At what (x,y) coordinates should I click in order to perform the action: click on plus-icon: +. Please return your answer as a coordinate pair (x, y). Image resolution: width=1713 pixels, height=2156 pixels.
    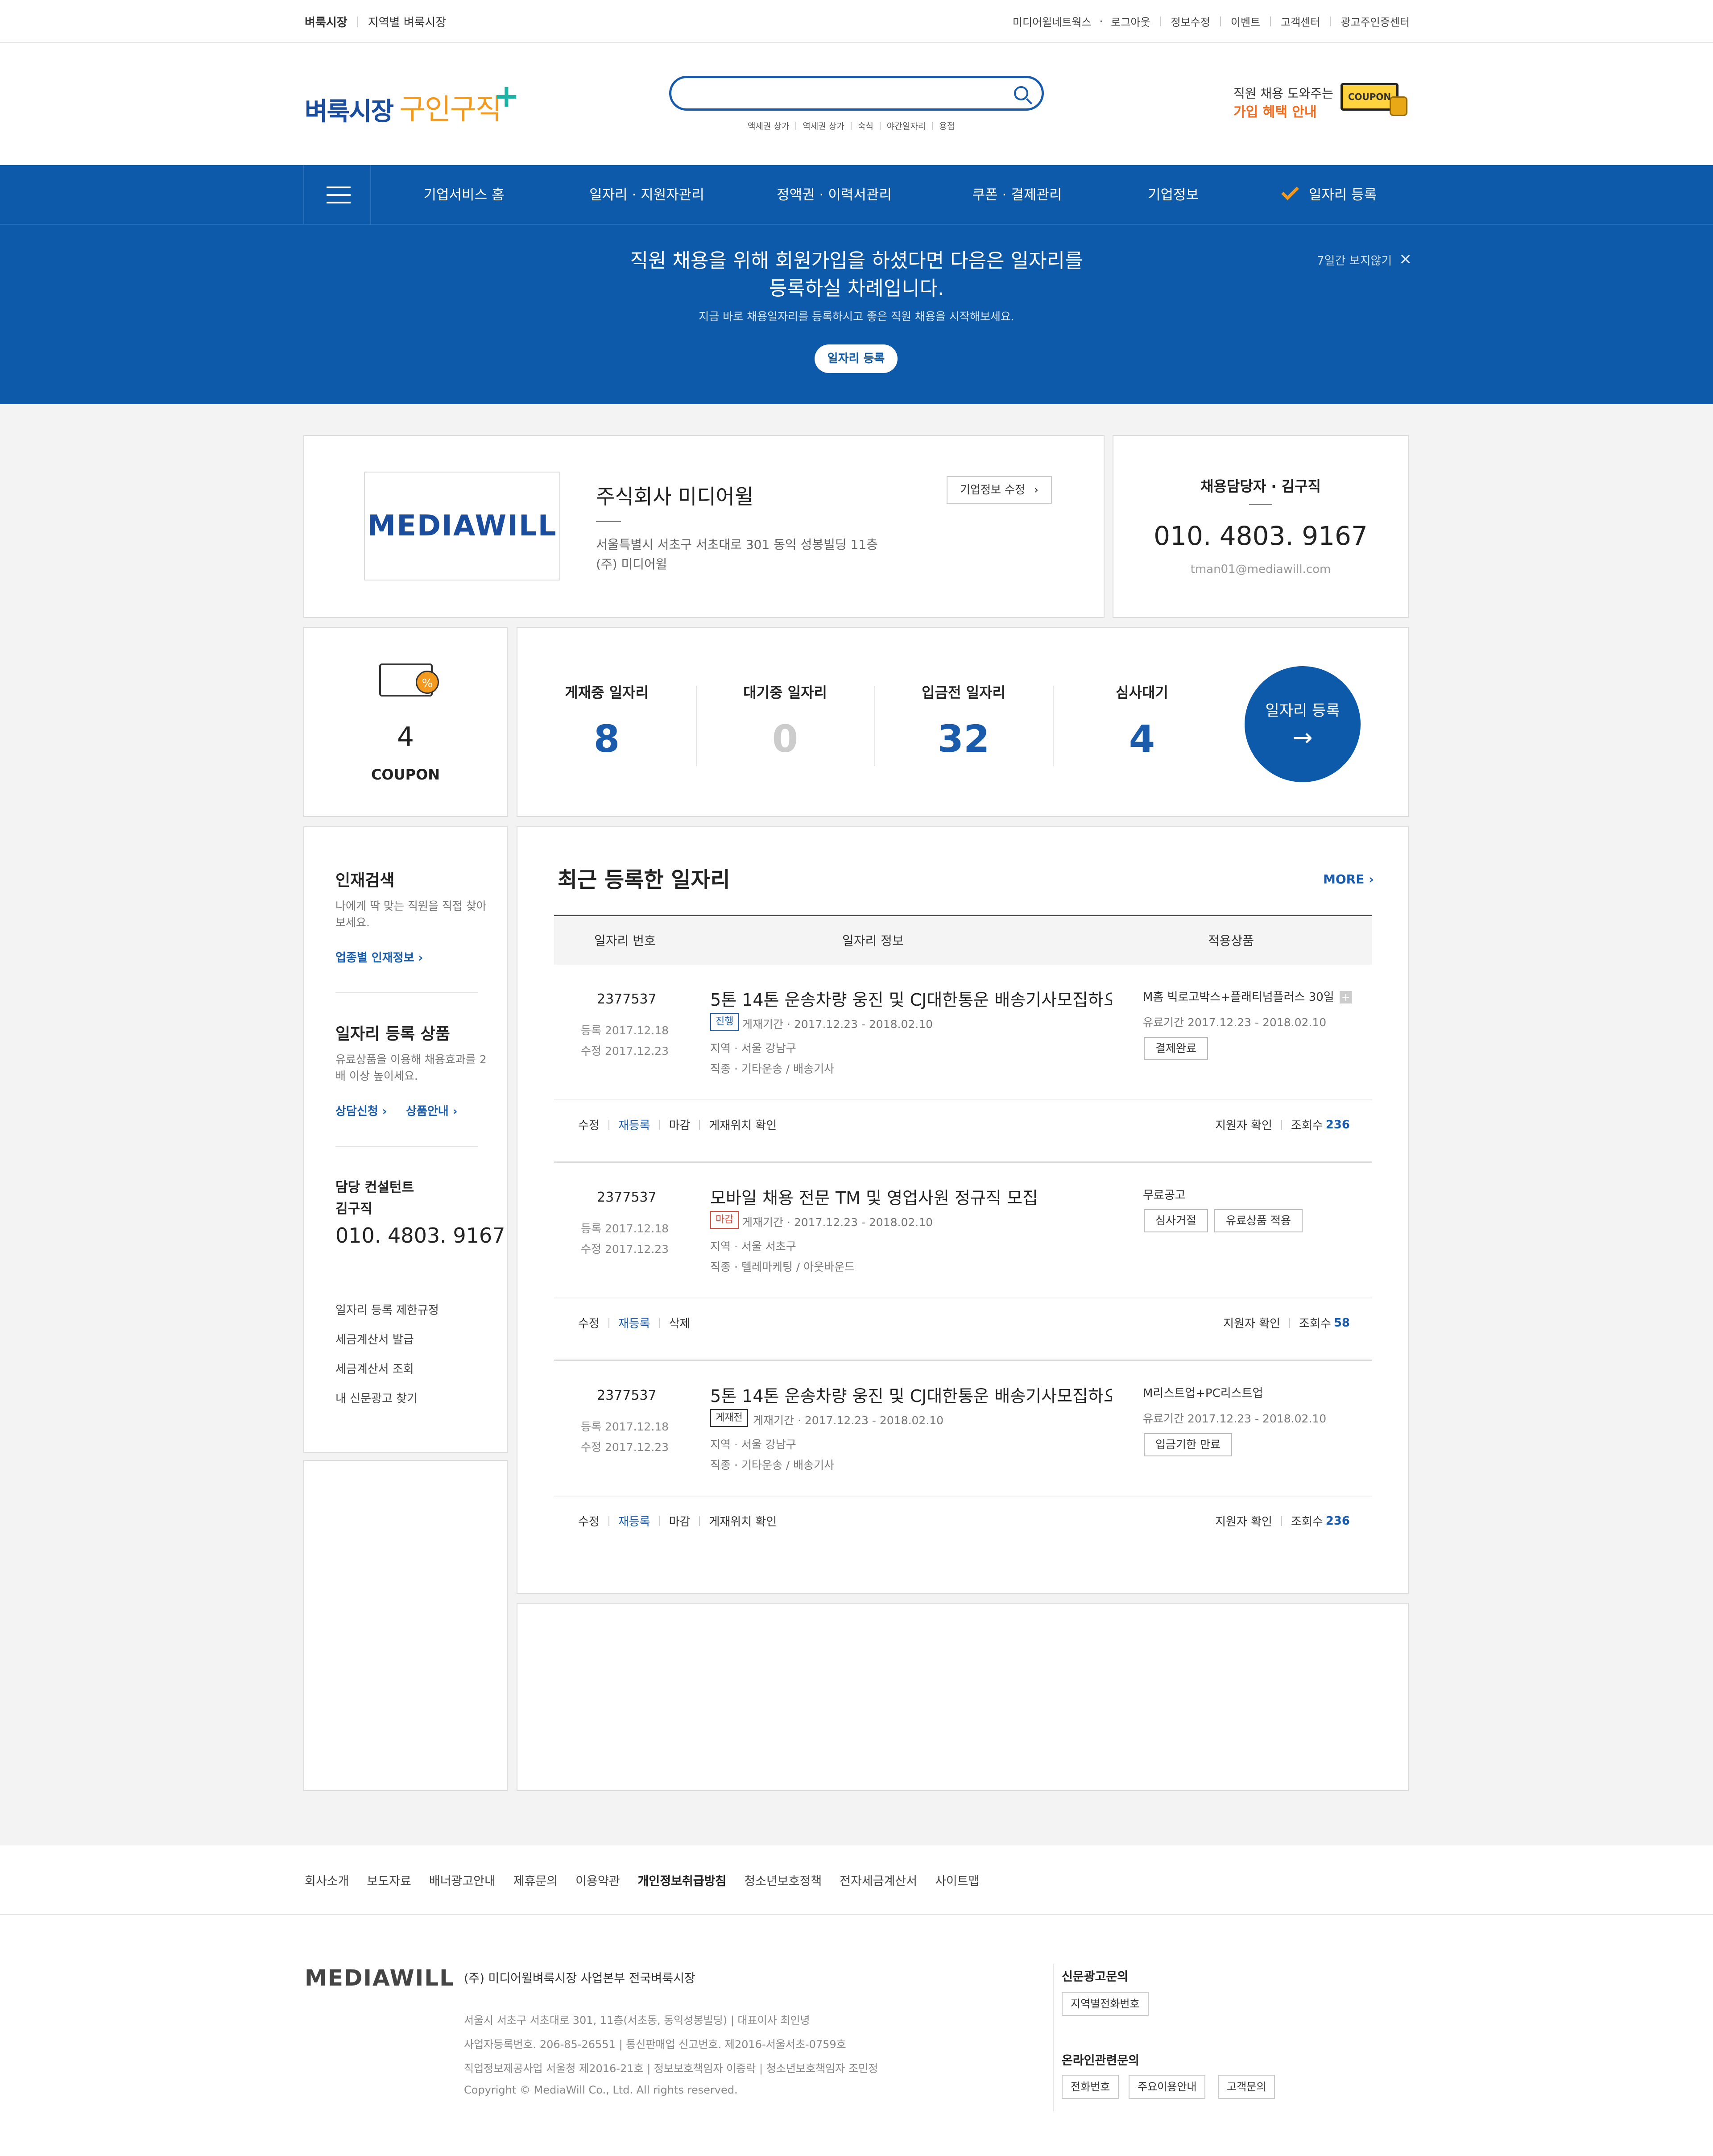
    Looking at the image, I should click on (1345, 997).